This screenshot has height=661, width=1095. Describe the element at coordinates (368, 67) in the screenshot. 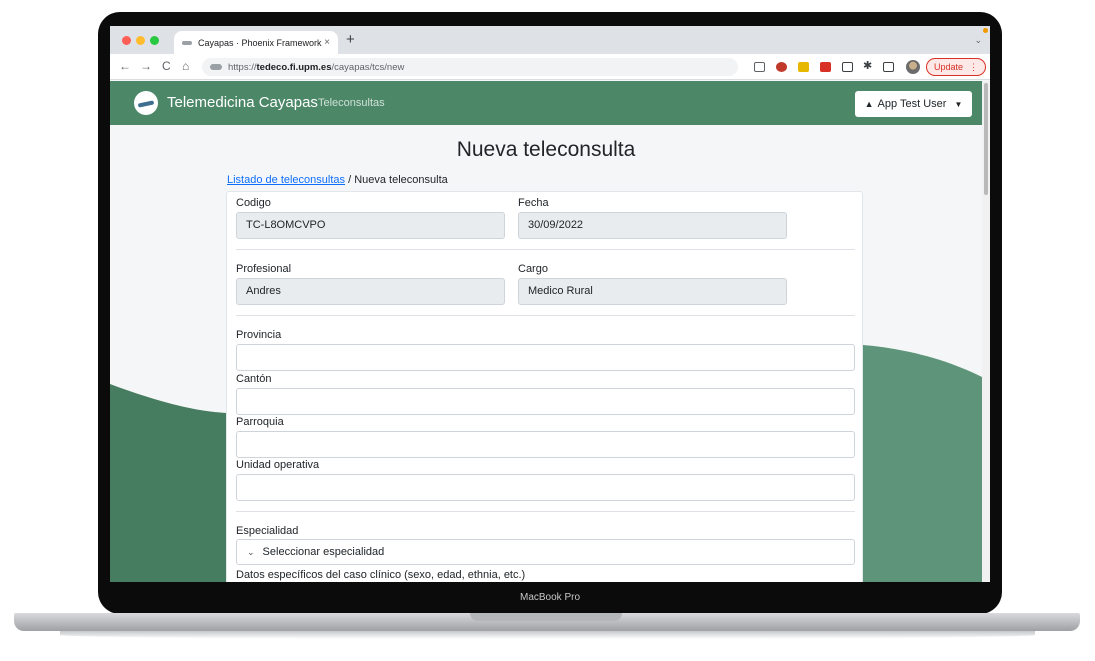

I see `url-path: /cayapas/tcs/new` at that location.